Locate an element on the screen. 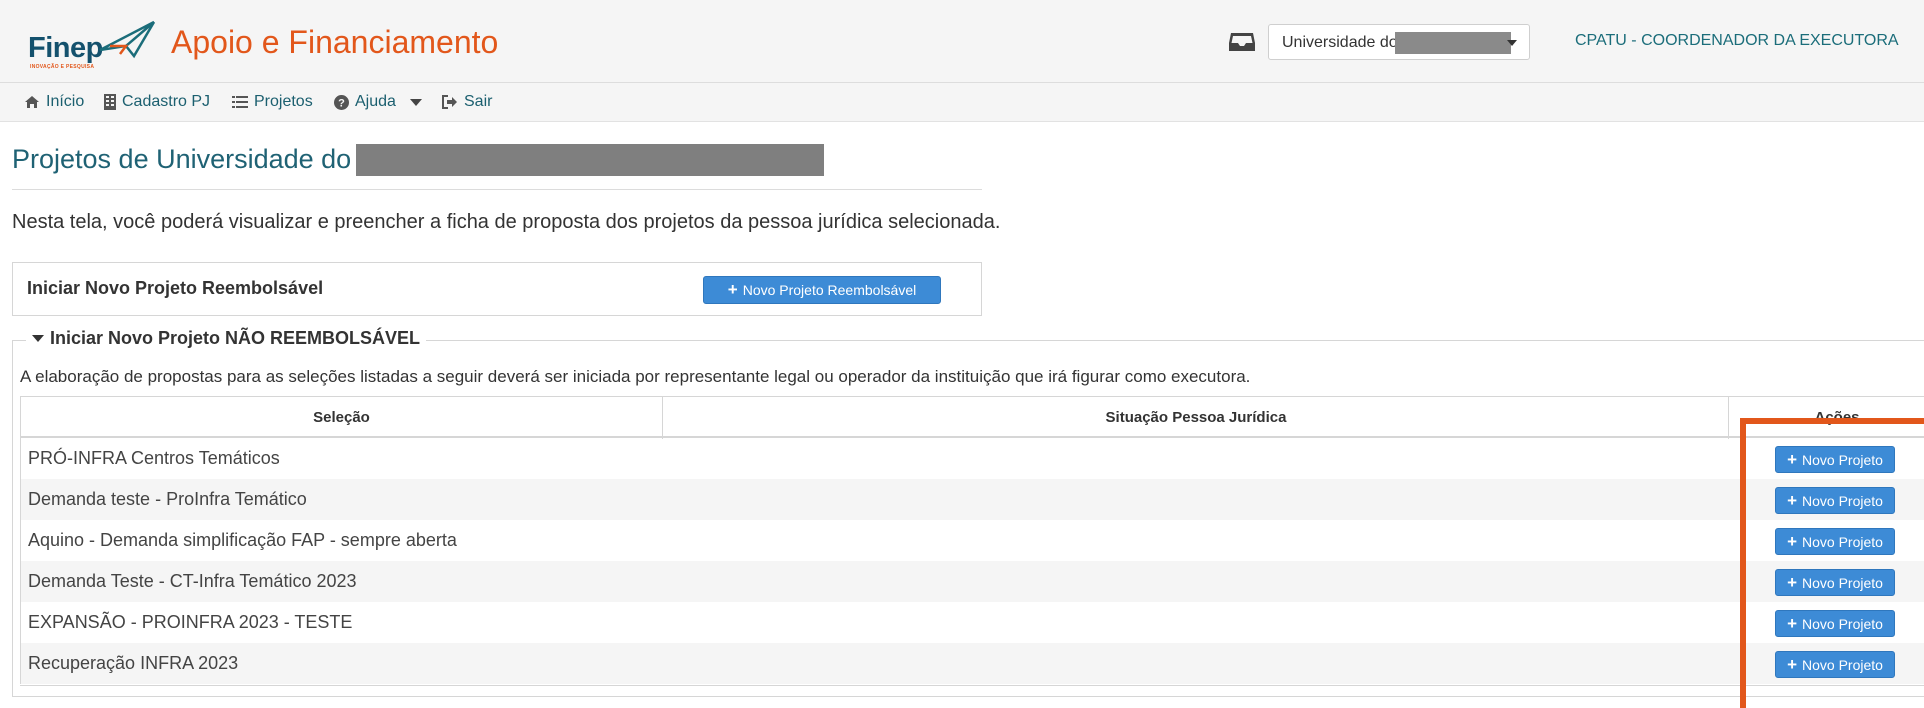 This screenshot has height=708, width=1924. column-header-selecao: Seleção is located at coordinates (341, 417).